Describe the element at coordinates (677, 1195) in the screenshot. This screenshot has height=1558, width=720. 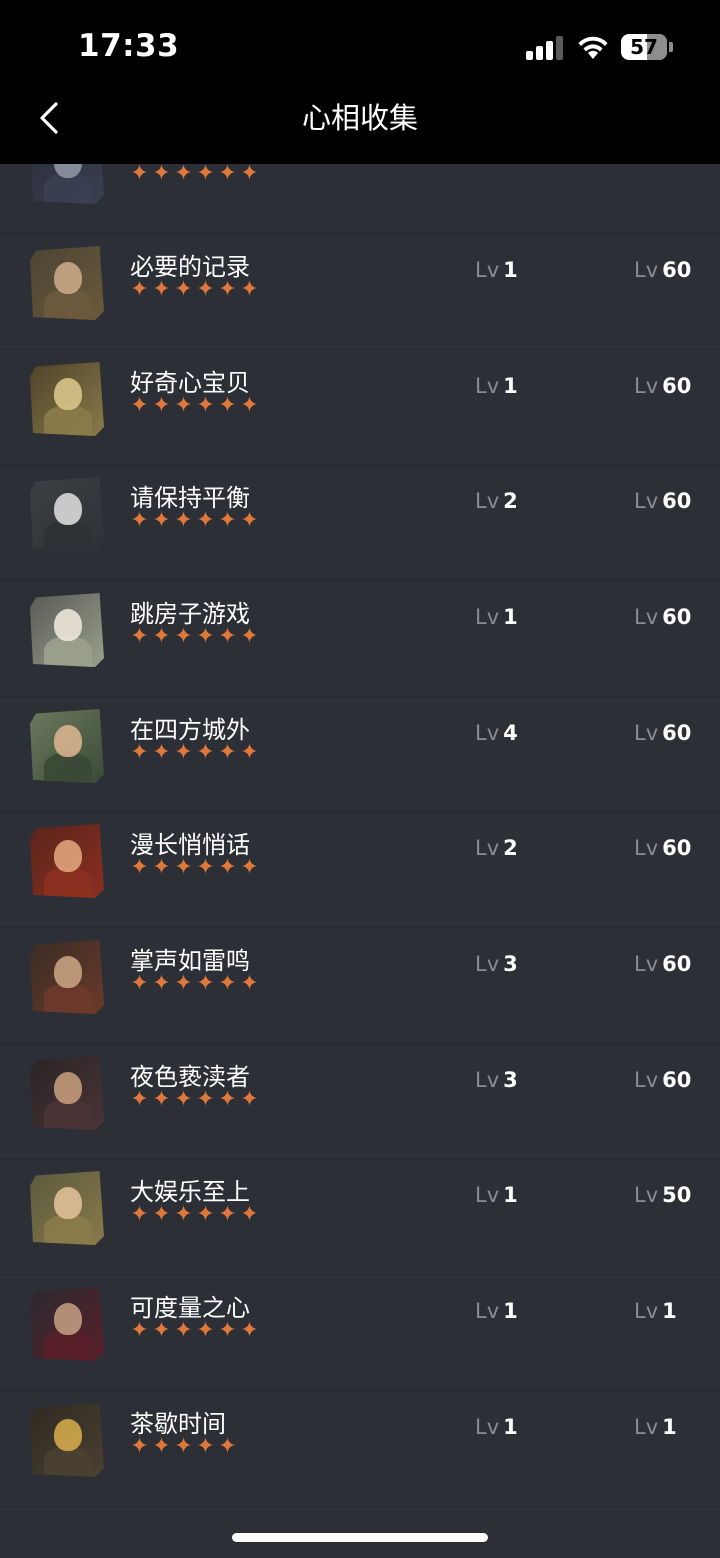
I see `level-value: 50` at that location.